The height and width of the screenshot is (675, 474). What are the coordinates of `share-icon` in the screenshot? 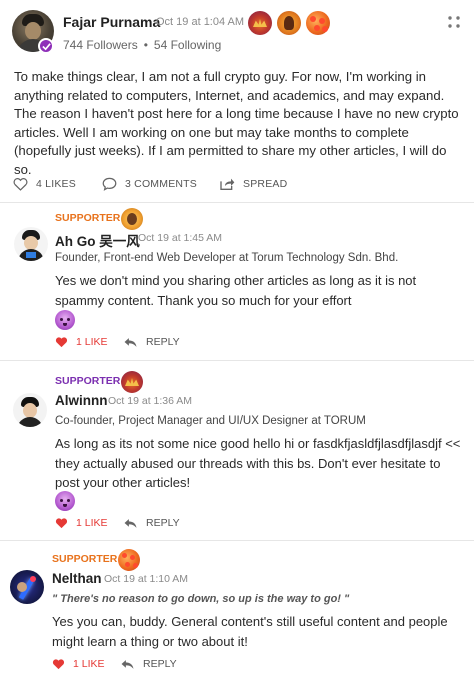 It's located at (227, 184).